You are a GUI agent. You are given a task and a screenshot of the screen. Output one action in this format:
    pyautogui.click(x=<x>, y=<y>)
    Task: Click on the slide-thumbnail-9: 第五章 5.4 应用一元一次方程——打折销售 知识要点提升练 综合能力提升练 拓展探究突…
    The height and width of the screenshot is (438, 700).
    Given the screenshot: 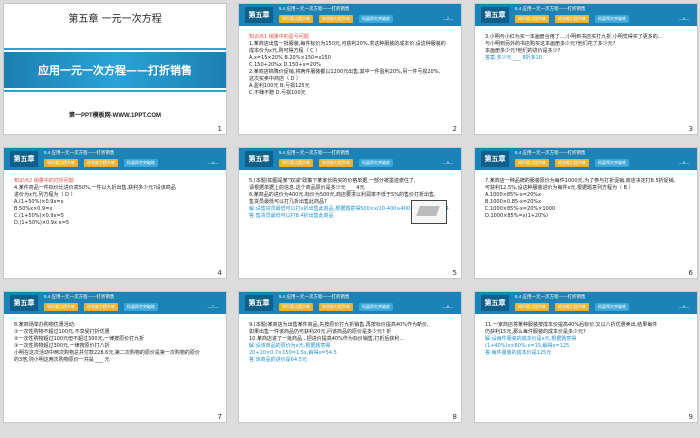 What is the action you would take?
    pyautogui.click(x=586, y=357)
    